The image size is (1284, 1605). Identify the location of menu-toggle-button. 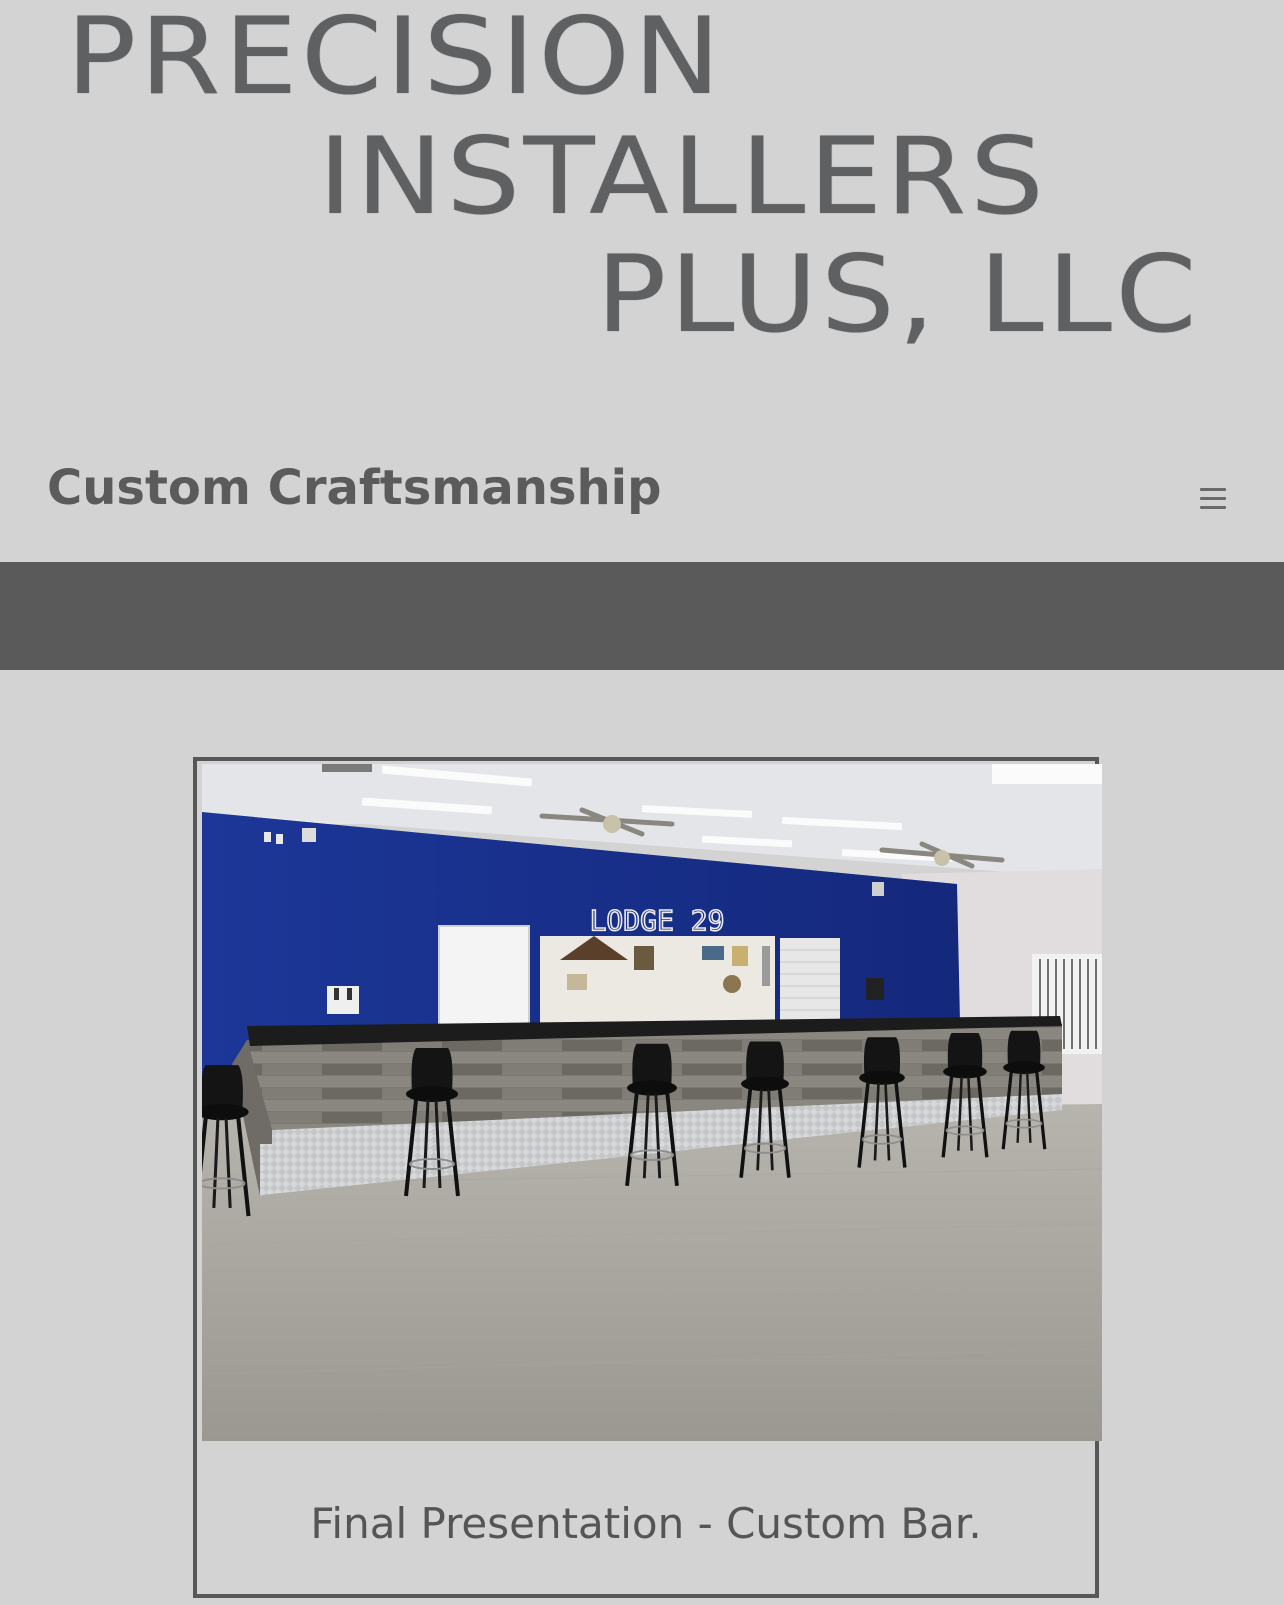
(1213, 498).